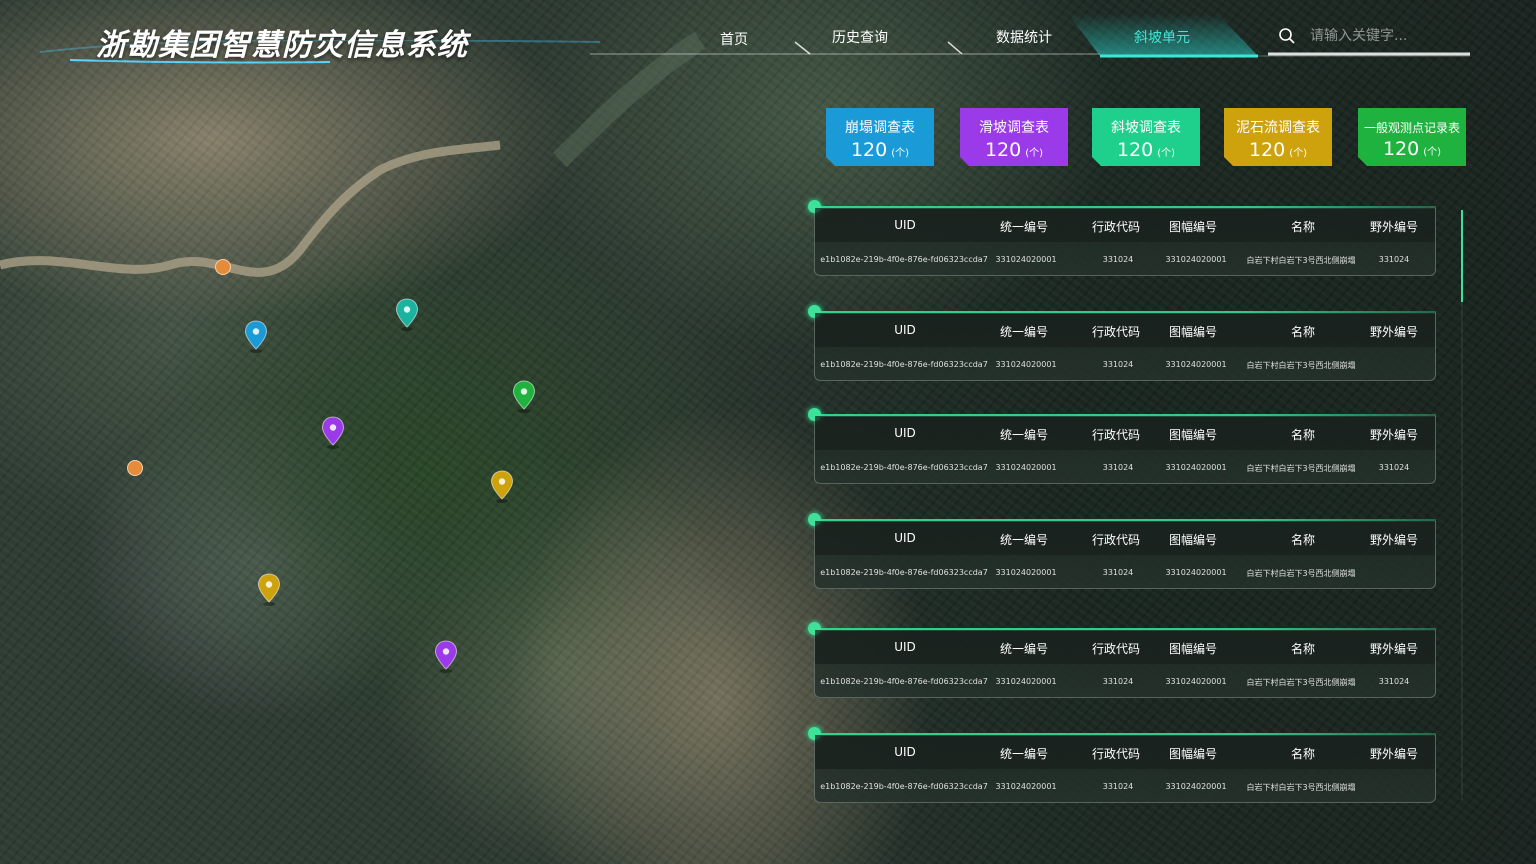 This screenshot has width=1536, height=864. What do you see at coordinates (256, 337) in the screenshot?
I see `map-marker-collapse-icon` at bounding box center [256, 337].